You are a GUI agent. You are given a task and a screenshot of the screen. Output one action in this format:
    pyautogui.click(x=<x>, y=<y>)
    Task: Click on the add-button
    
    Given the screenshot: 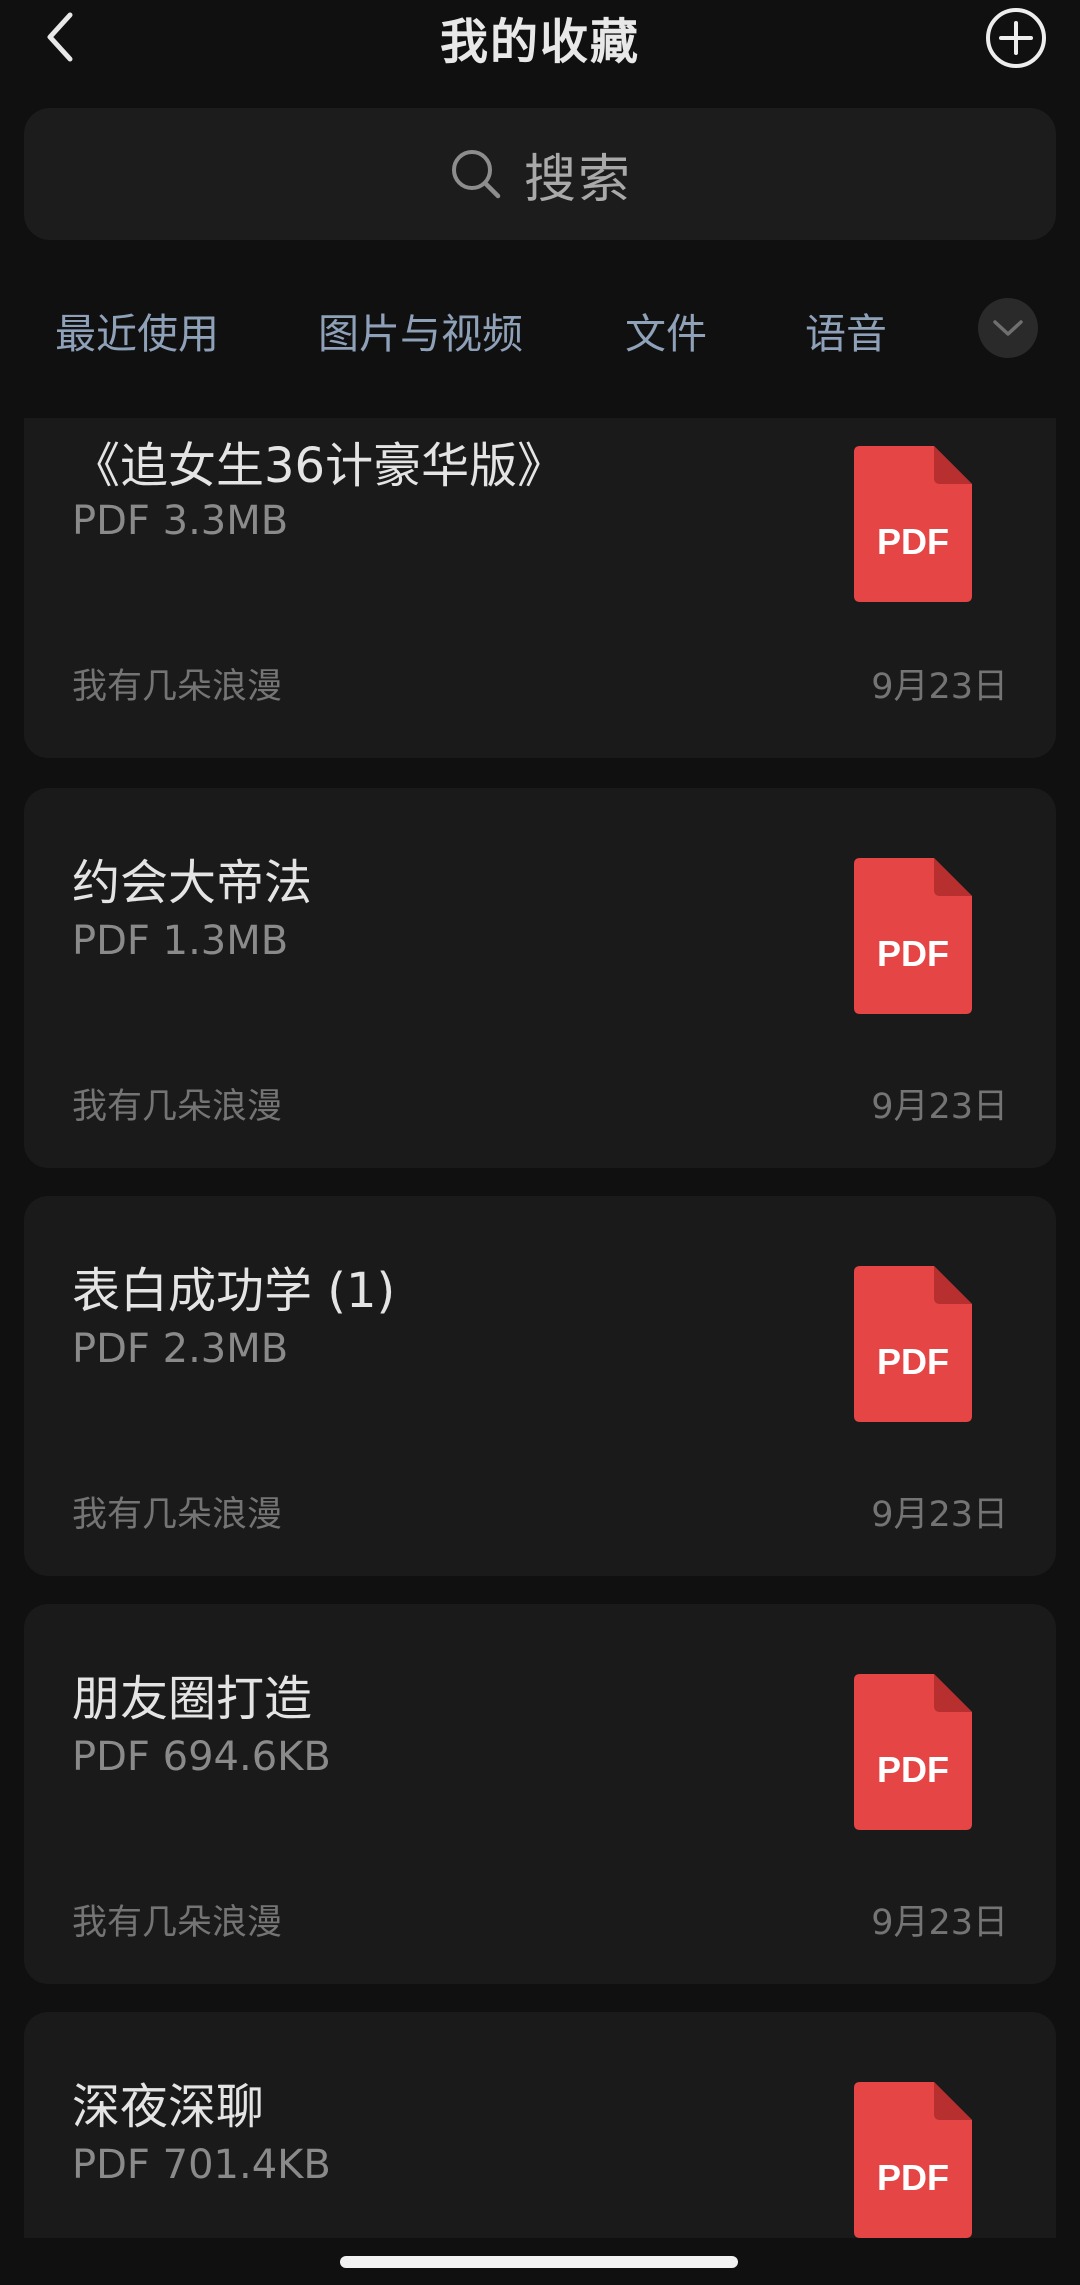 What is the action you would take?
    pyautogui.click(x=1016, y=38)
    